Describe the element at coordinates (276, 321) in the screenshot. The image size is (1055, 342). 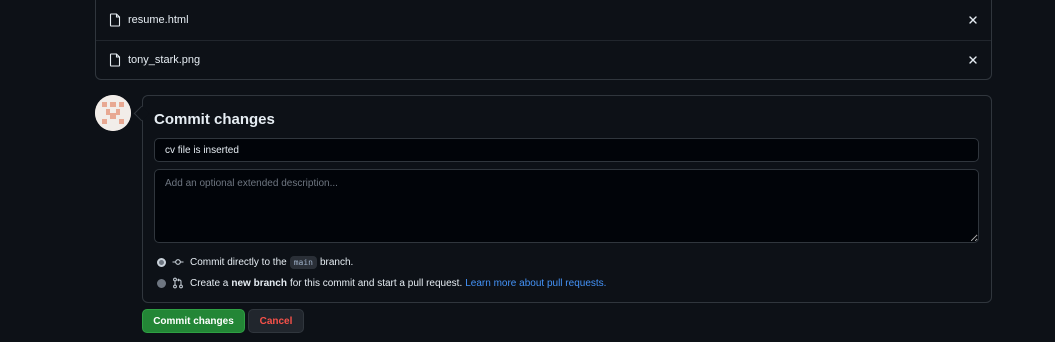
I see `cancel-button: Cancel` at that location.